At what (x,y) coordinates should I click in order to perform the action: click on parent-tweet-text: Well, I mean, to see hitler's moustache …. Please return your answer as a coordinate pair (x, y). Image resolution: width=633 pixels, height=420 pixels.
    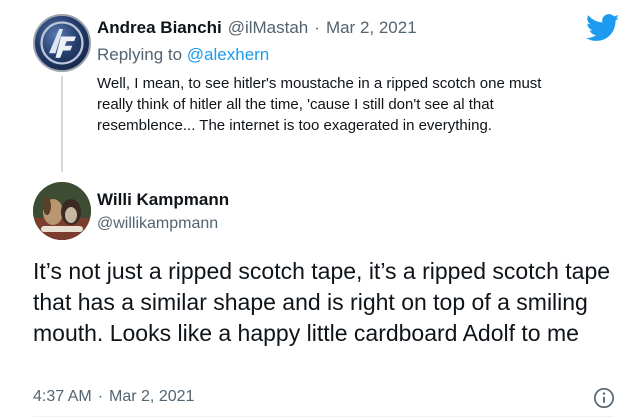
    Looking at the image, I should click on (319, 104).